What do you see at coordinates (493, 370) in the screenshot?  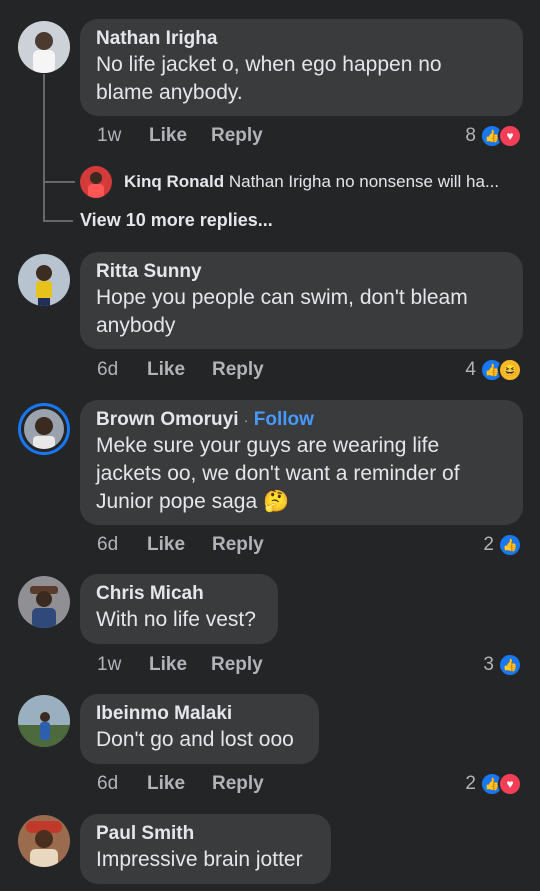 I see `reaction-summary: 4 👍 😆` at bounding box center [493, 370].